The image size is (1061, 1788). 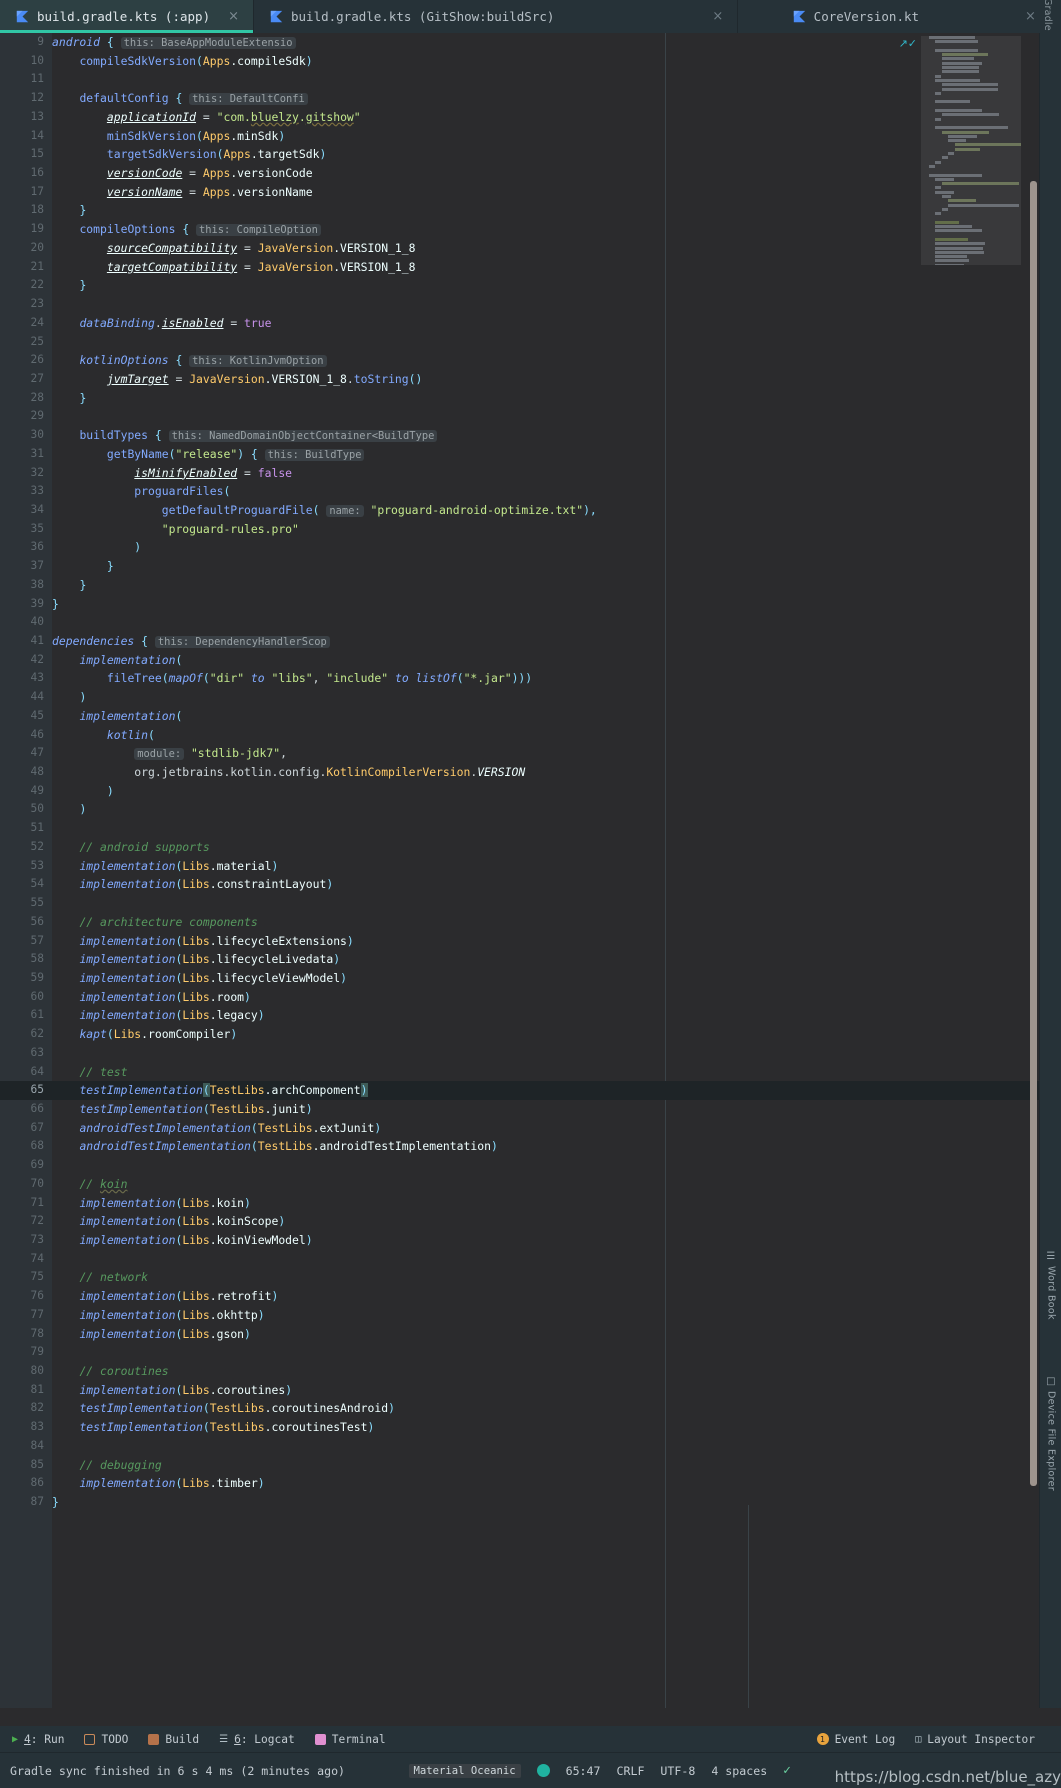 What do you see at coordinates (189, 361) in the screenshot?
I see `code-text: kotlinOptions { this: KotlinJvmOption` at bounding box center [189, 361].